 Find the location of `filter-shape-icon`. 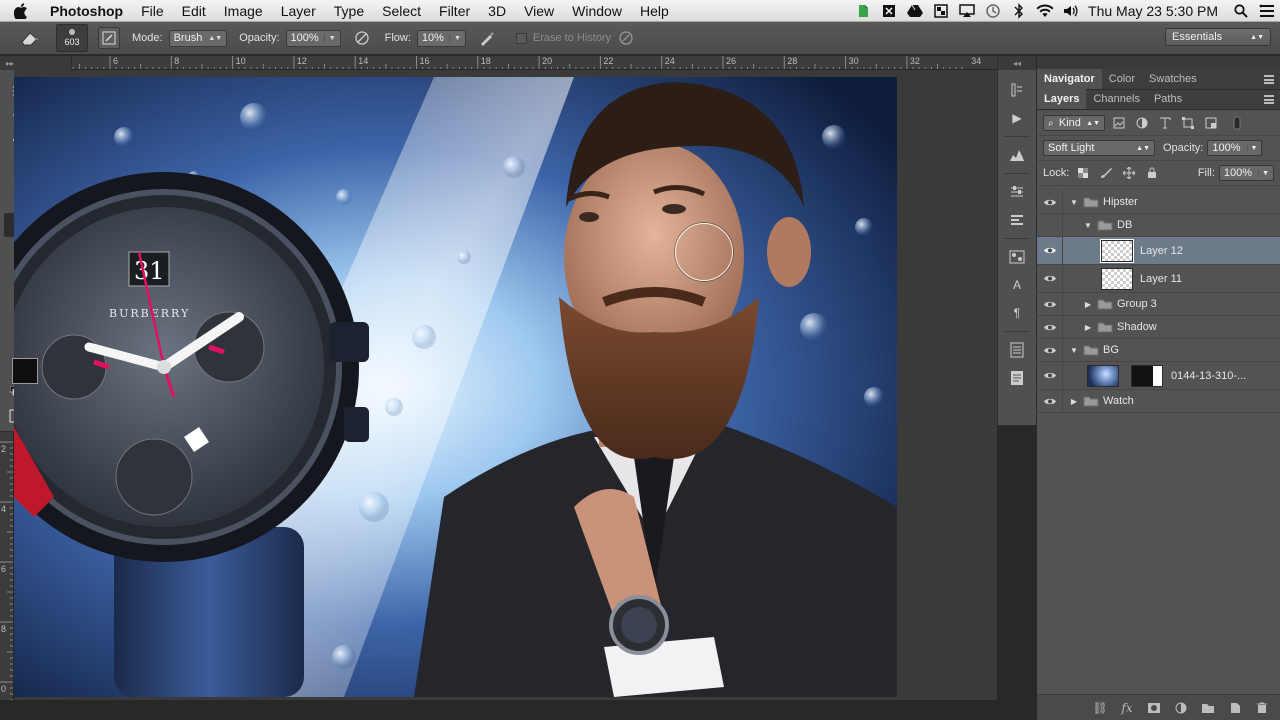

filter-shape-icon is located at coordinates (1188, 123).